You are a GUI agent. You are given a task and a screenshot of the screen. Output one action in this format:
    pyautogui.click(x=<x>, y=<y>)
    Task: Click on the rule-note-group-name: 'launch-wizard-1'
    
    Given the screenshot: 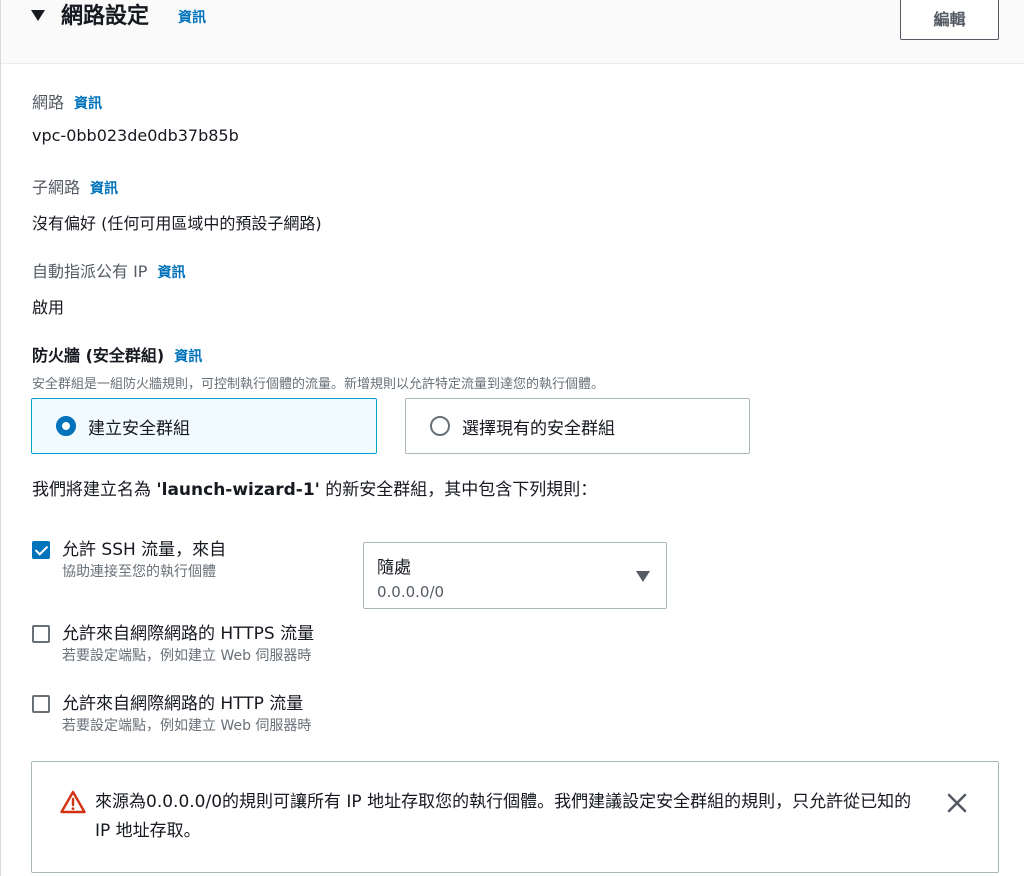 What is the action you would take?
    pyautogui.click(x=238, y=490)
    